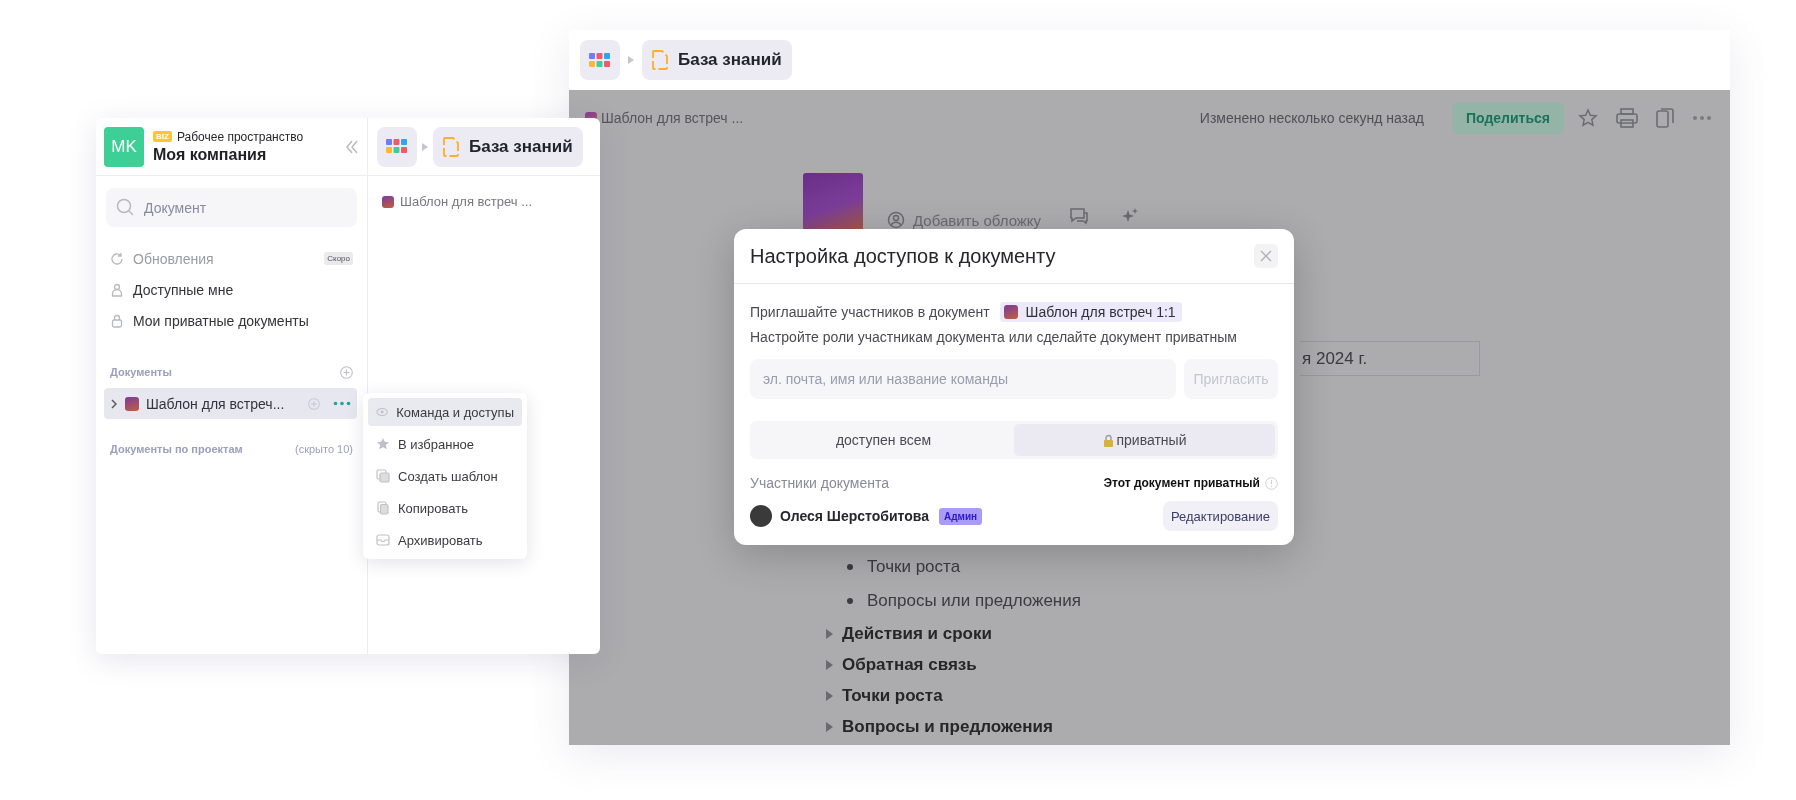  What do you see at coordinates (383, 540) in the screenshot?
I see `archive-icon` at bounding box center [383, 540].